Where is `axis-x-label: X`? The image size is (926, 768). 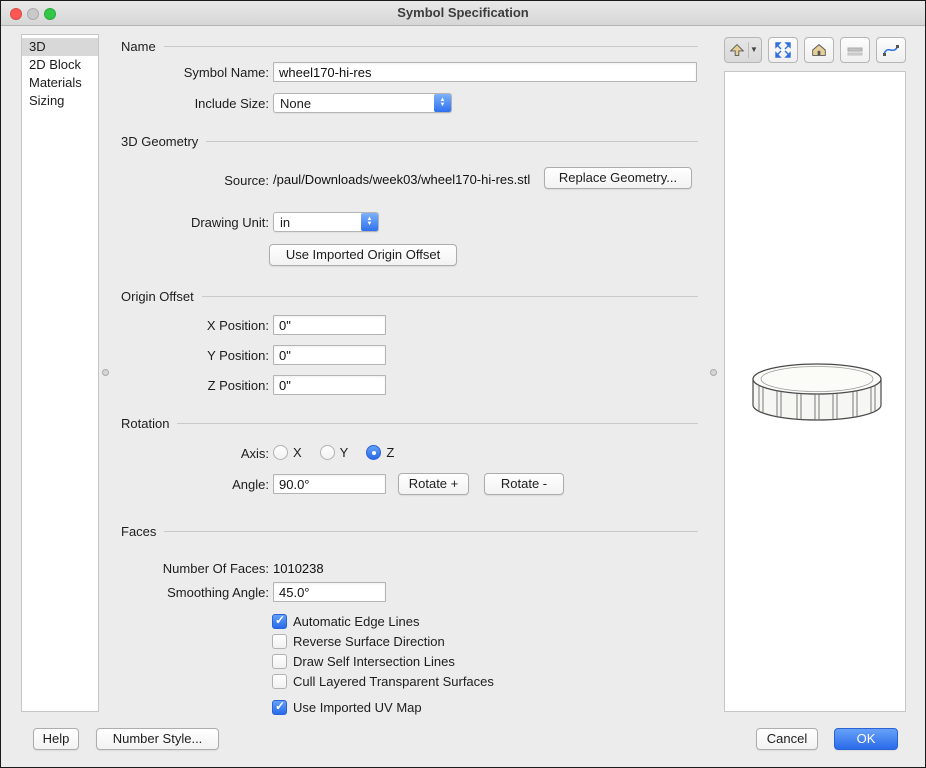
axis-x-label: X is located at coordinates (297, 452).